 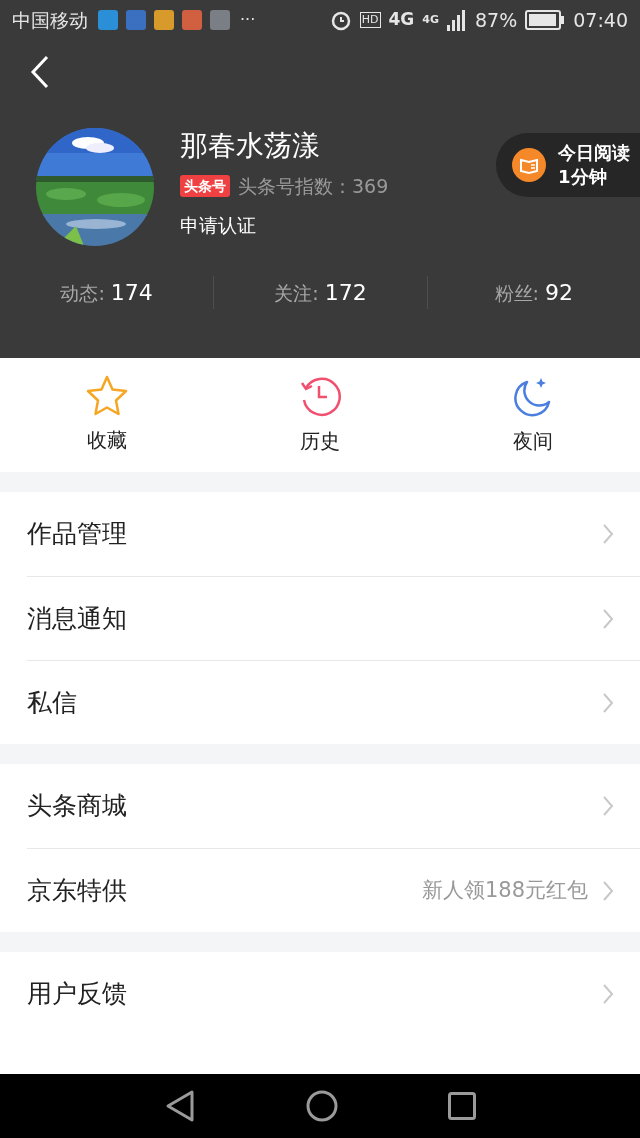 I want to click on more-indicator: ···, so click(x=248, y=20).